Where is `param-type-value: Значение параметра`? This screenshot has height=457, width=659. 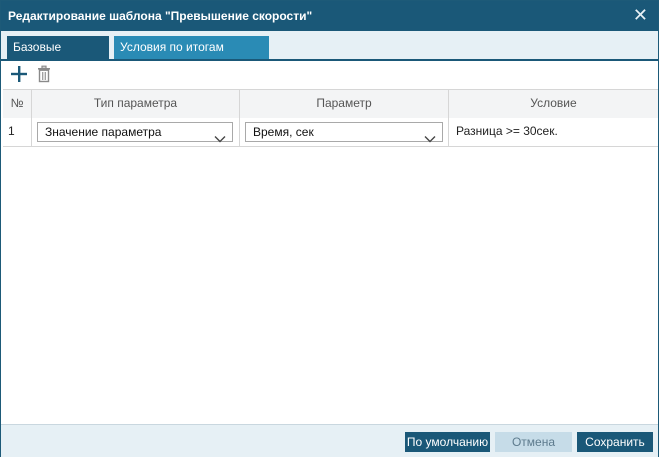 param-type-value: Значение параметра is located at coordinates (103, 132).